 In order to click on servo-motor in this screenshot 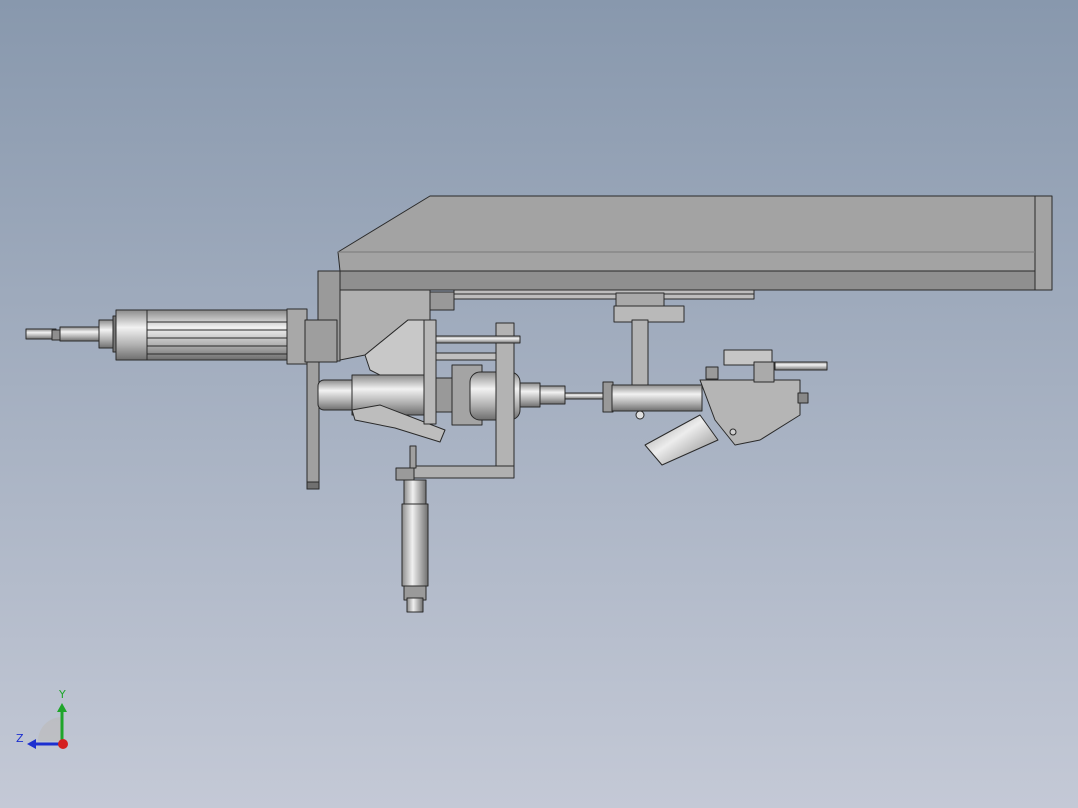, I will do `click(181, 336)`.